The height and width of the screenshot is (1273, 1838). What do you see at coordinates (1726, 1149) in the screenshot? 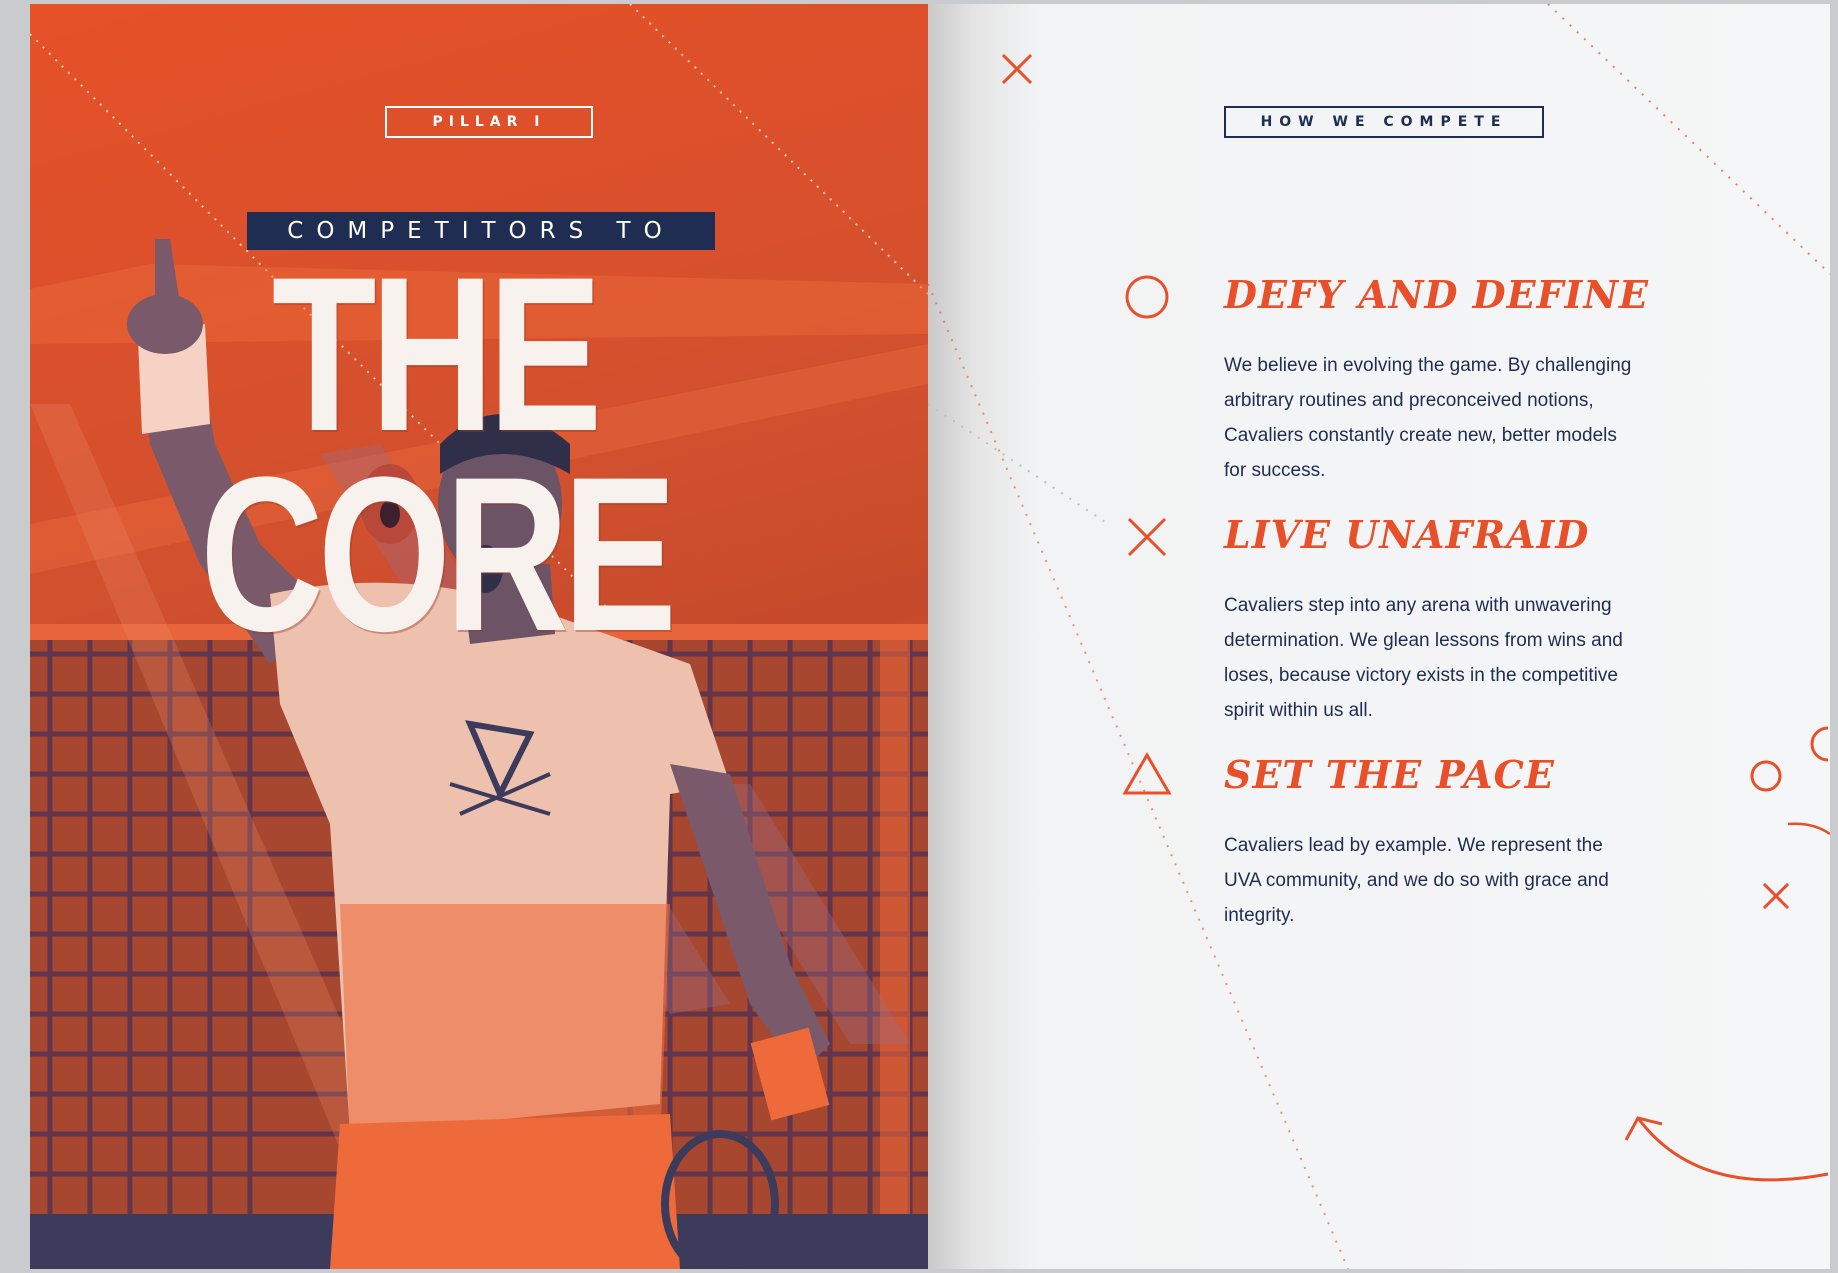
I see `curved-arrow-icon` at bounding box center [1726, 1149].